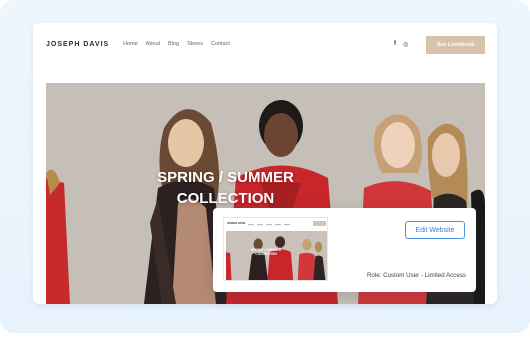  Describe the element at coordinates (153, 44) in the screenshot. I see `menu-item-about: About` at that location.